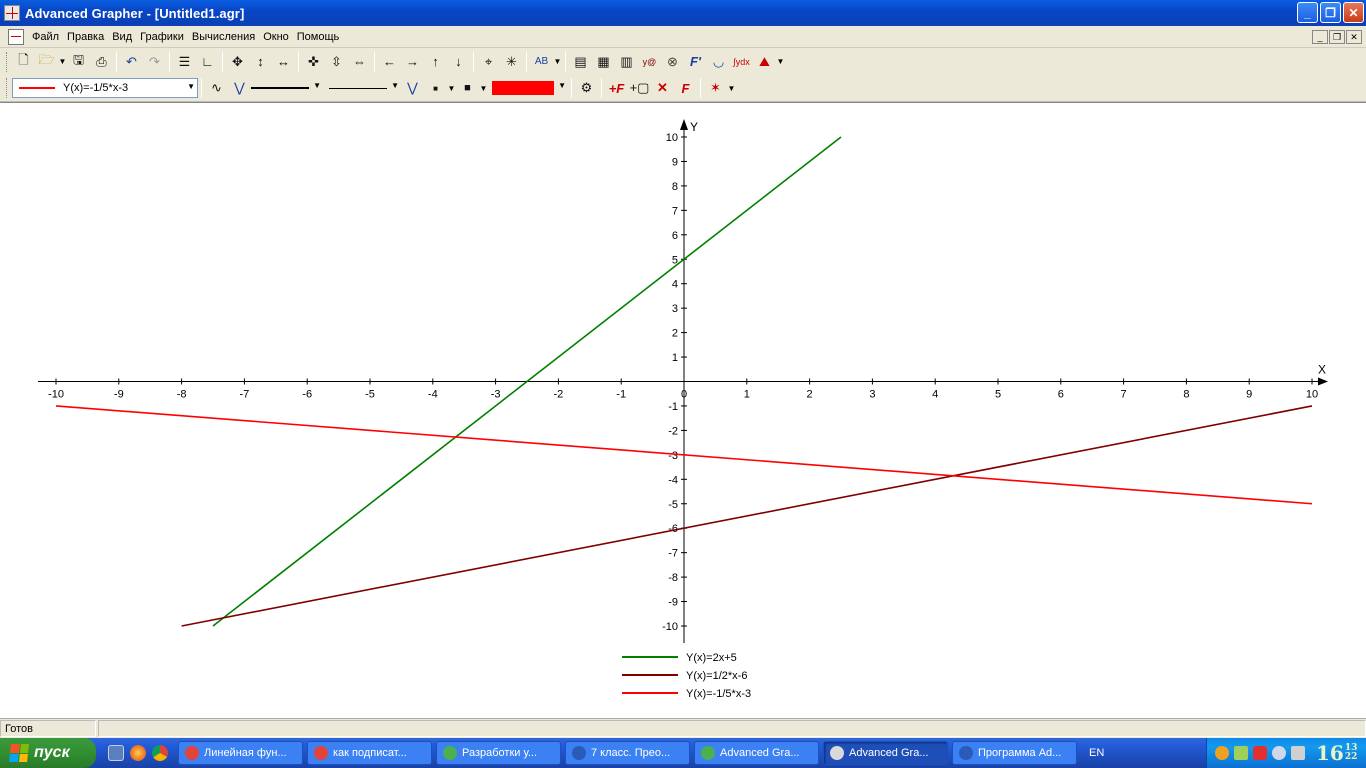 The width and height of the screenshot is (1366, 768). I want to click on browser-icon, so click(138, 753).